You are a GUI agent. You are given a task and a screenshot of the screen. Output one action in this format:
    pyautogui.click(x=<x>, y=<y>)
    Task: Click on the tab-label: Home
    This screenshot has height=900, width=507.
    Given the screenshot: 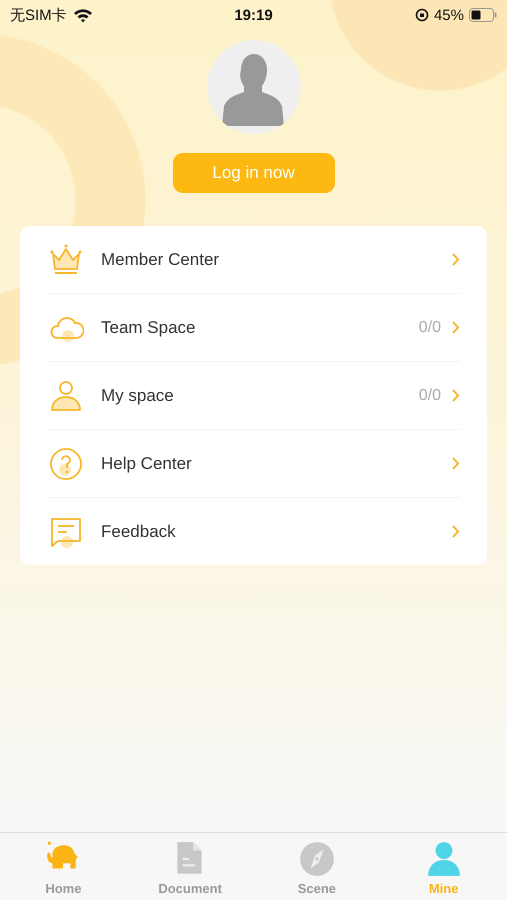 What is the action you would take?
    pyautogui.click(x=63, y=888)
    